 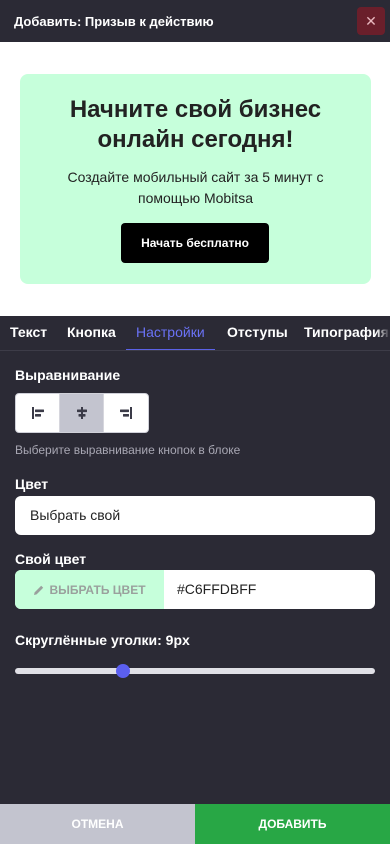 What do you see at coordinates (128, 450) in the screenshot?
I see `alignment-hint: Выберите выравнивание кнопок в блоке` at bounding box center [128, 450].